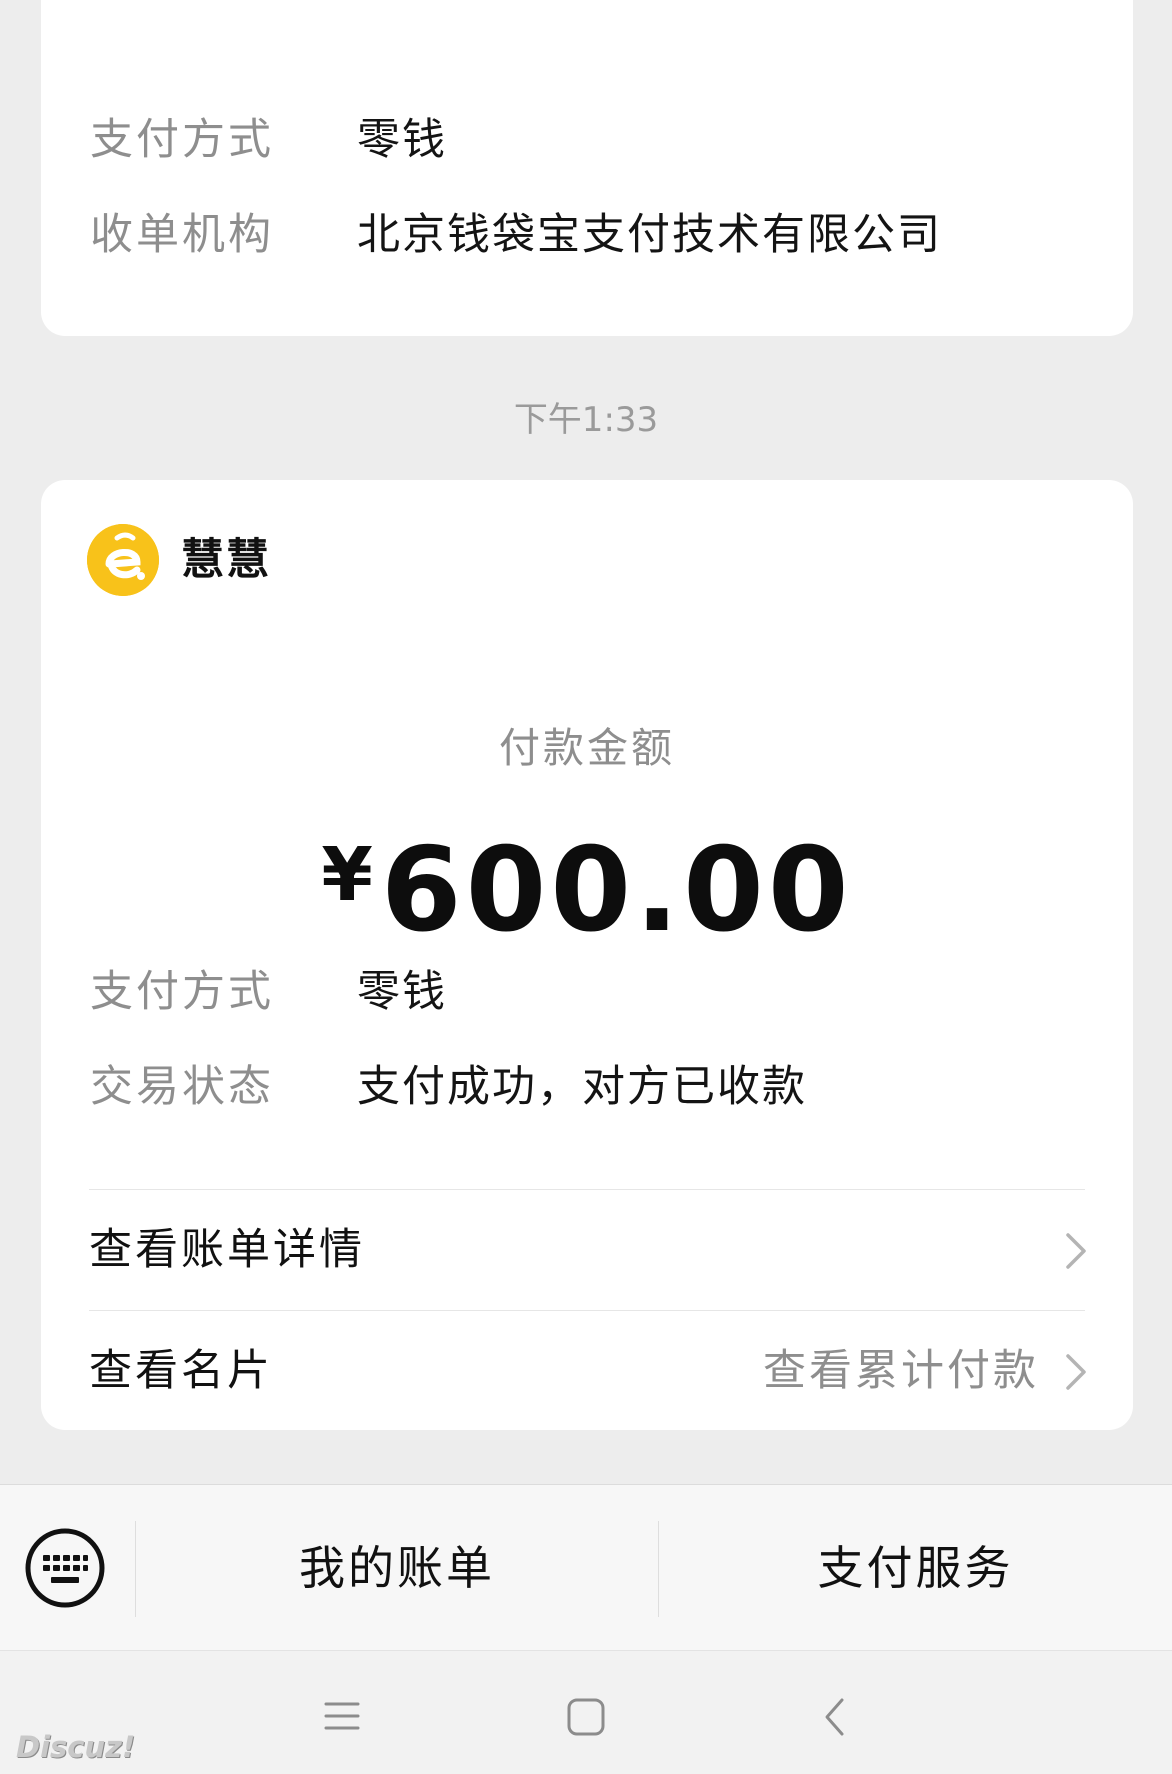  I want to click on bottom-action-bar: 我的账单 支付服务, so click(586, 1567).